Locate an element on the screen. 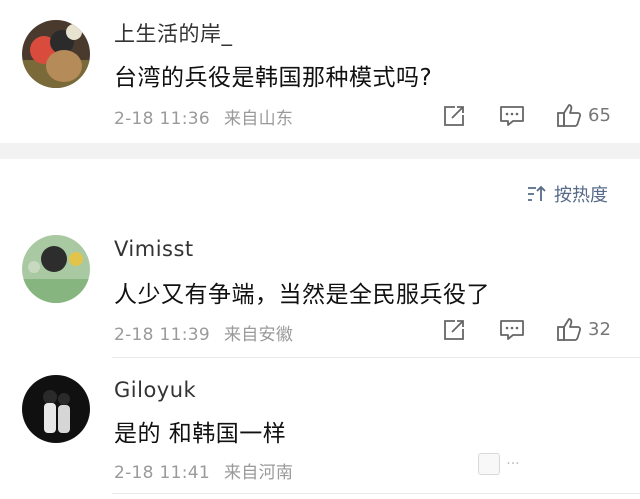 This screenshot has height=499, width=640. comment-meta: 2-18 11:39 来自安徽 is located at coordinates (210, 332).